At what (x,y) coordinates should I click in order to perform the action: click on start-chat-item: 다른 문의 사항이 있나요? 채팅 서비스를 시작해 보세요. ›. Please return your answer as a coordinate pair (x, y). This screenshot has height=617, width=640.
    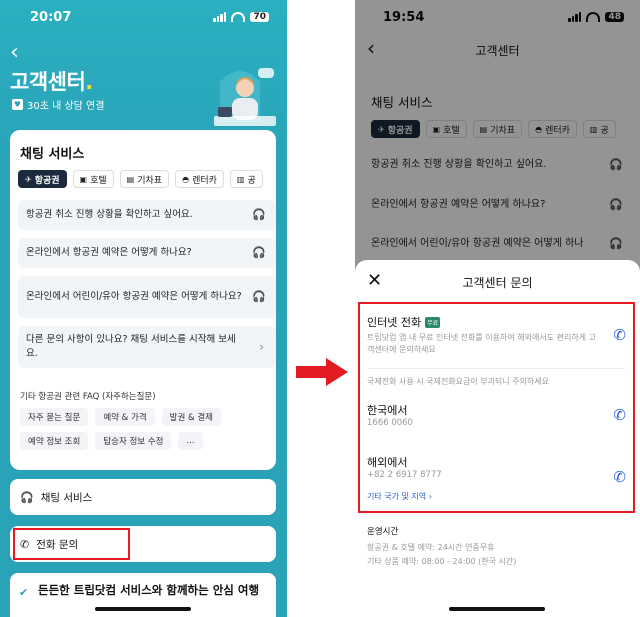
    Looking at the image, I should click on (147, 347).